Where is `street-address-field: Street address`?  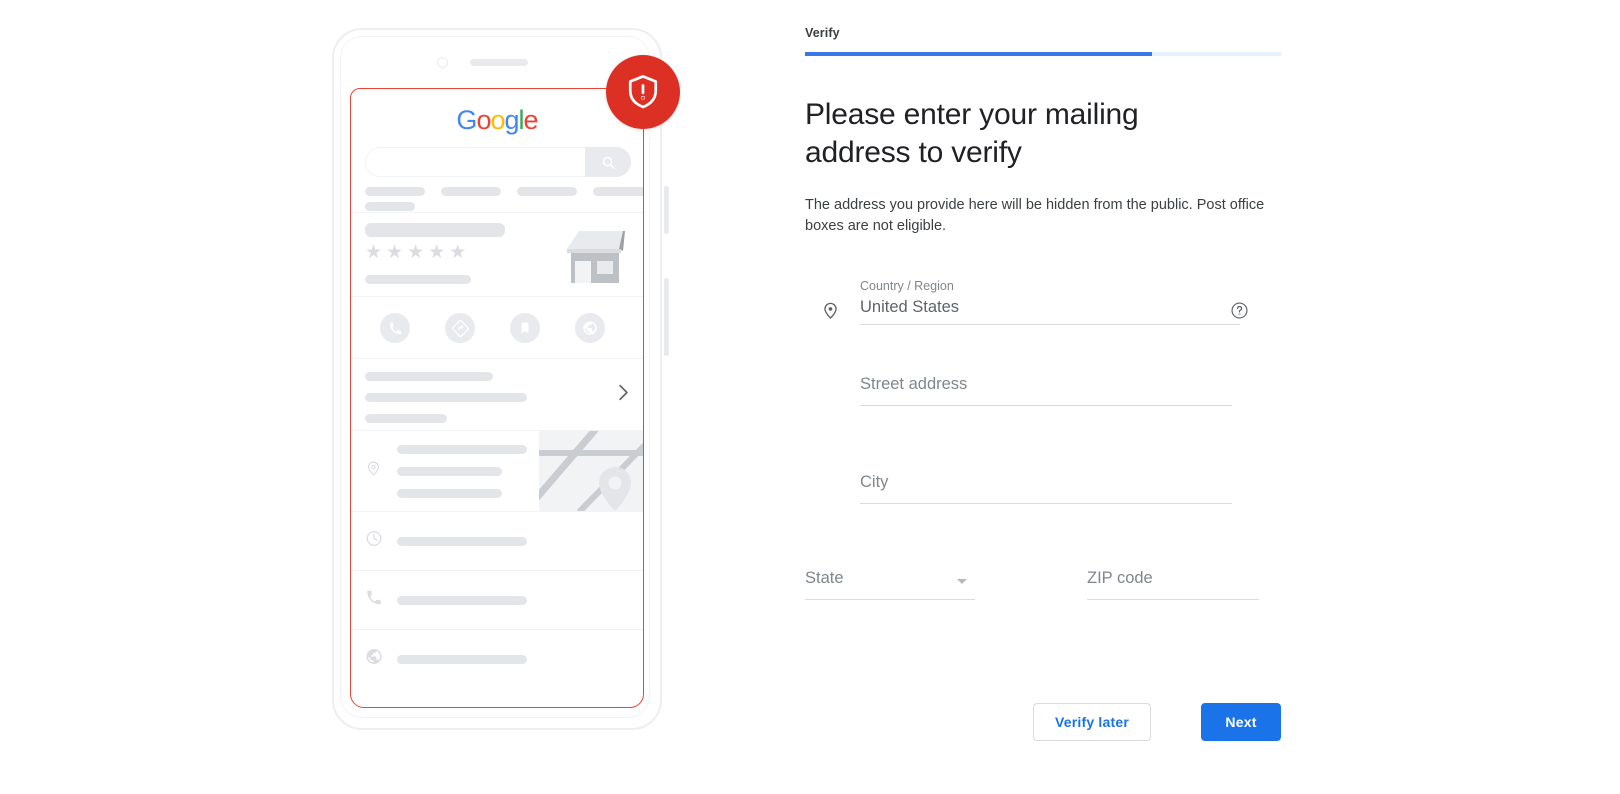 street-address-field: Street address is located at coordinates (1045, 391).